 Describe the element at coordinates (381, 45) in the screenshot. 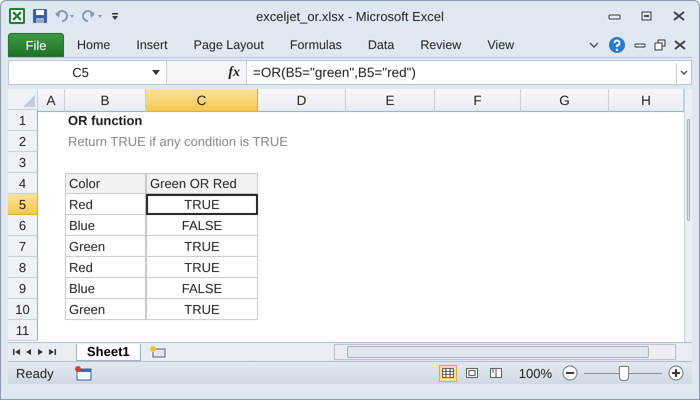

I see `ribbon-tab: Data` at that location.